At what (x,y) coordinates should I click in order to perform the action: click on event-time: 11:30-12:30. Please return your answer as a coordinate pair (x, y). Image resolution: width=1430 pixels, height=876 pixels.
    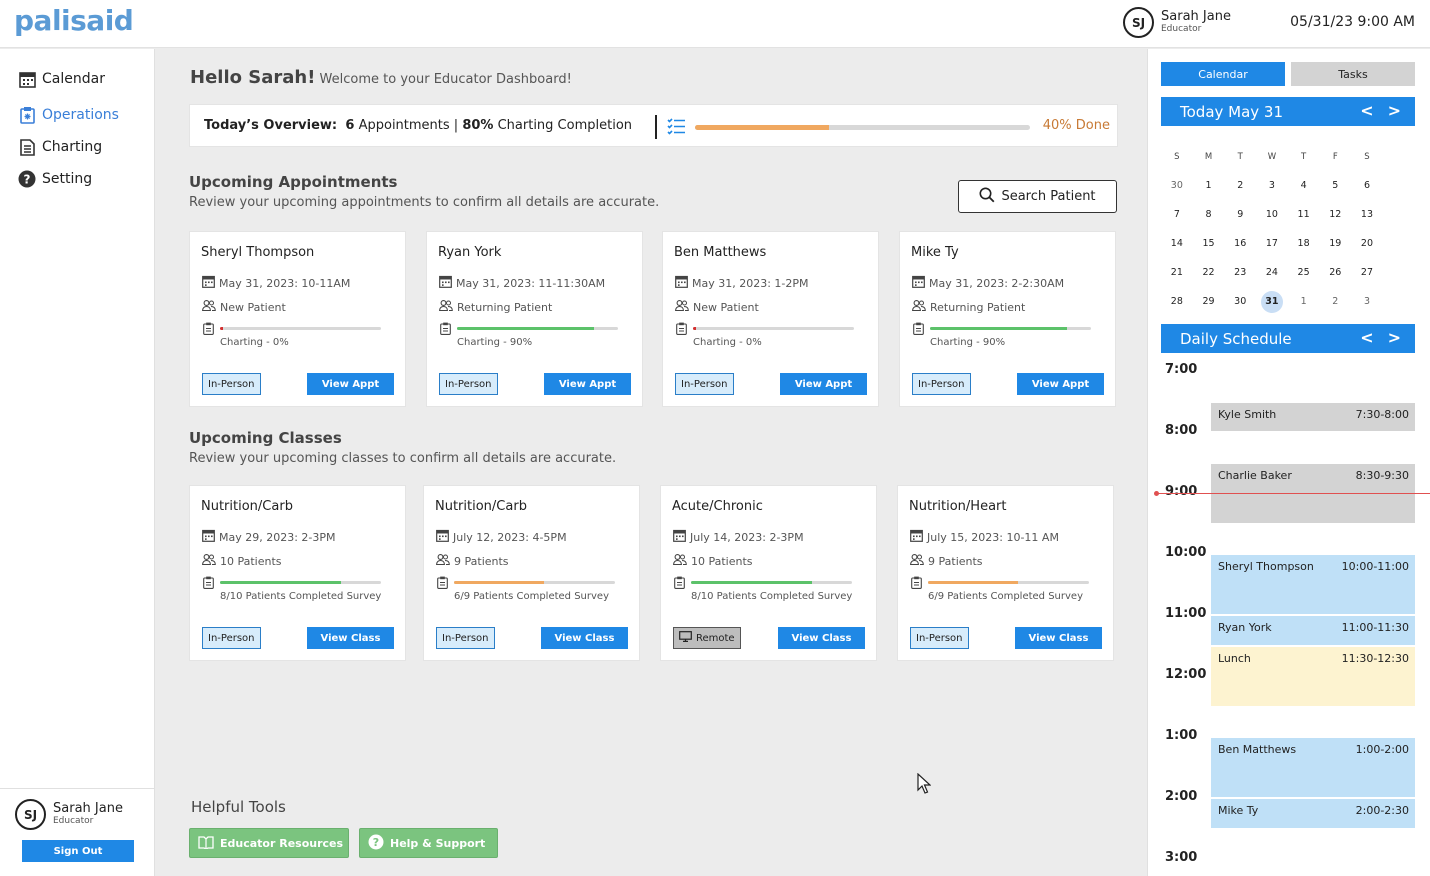
    Looking at the image, I should click on (1375, 658).